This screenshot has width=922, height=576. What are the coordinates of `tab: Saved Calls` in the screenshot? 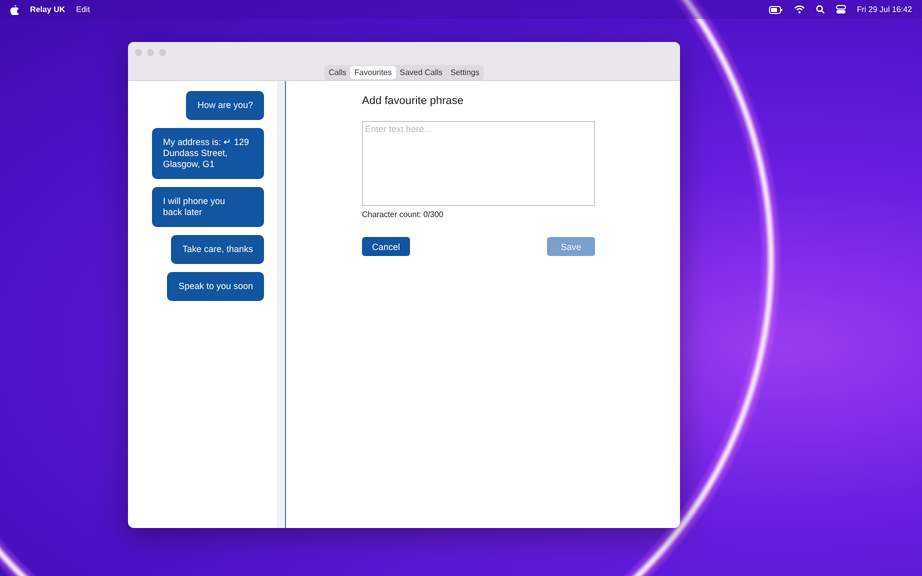 It's located at (421, 72).